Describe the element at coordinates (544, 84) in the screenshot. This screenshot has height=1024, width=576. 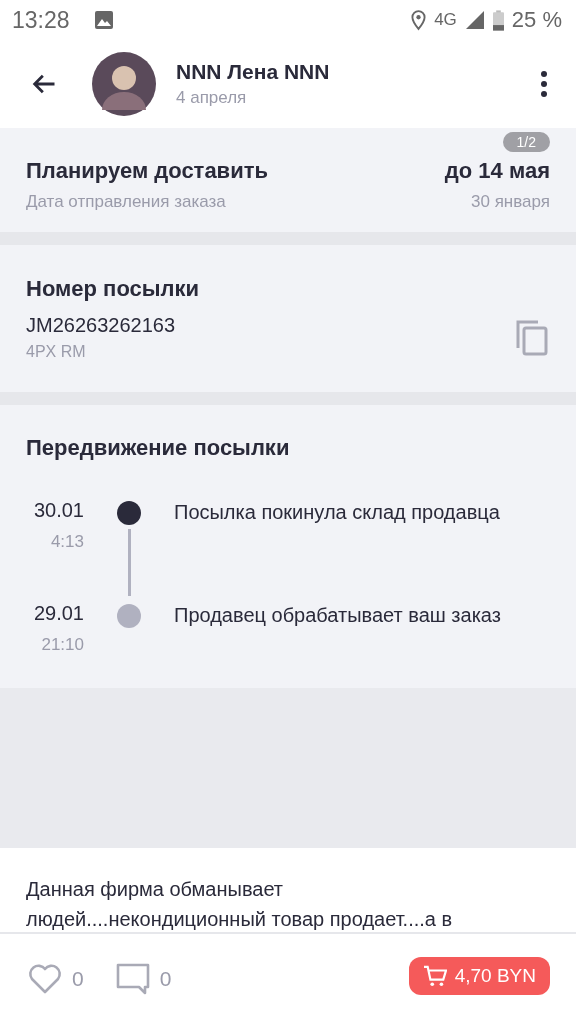
I see `more-icon` at that location.